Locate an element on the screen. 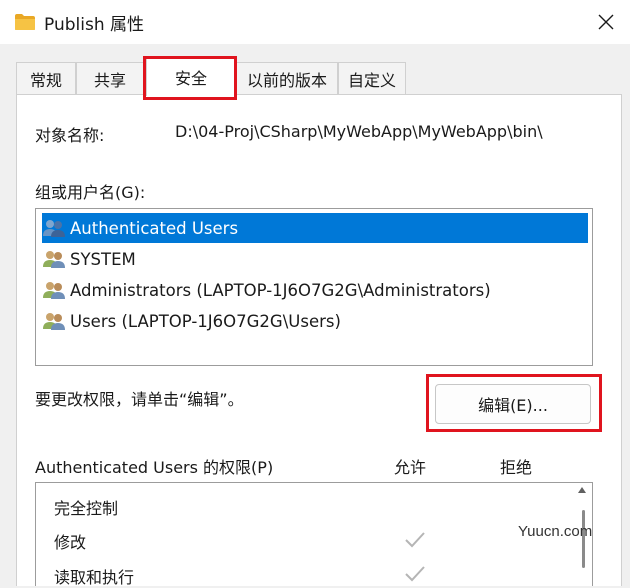 Image resolution: width=630 pixels, height=588 pixels. tab-previous-versions: 以前的版本 is located at coordinates (287, 78).